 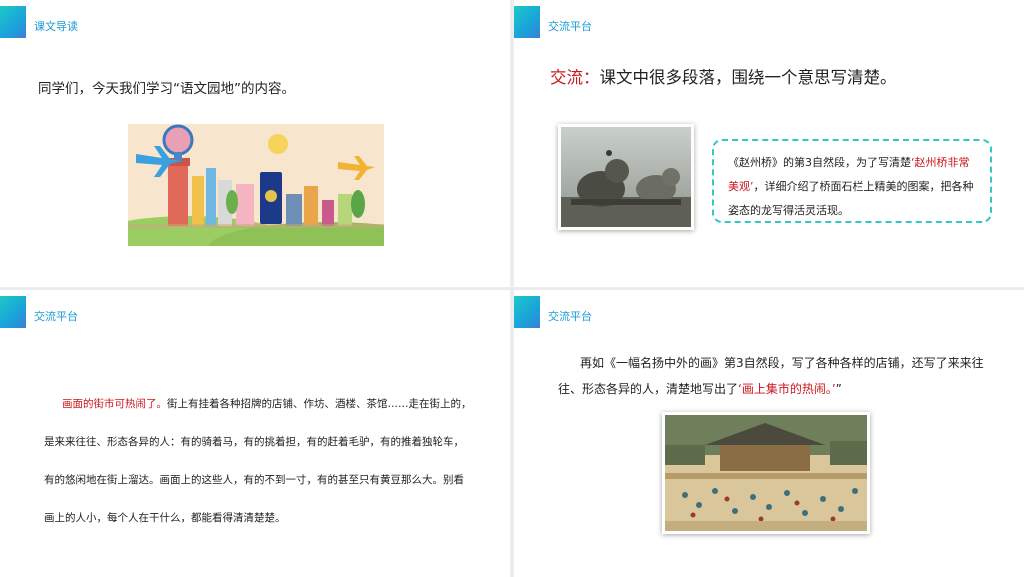 What do you see at coordinates (566, 77) in the screenshot?
I see `heading-highlight: 交流` at bounding box center [566, 77].